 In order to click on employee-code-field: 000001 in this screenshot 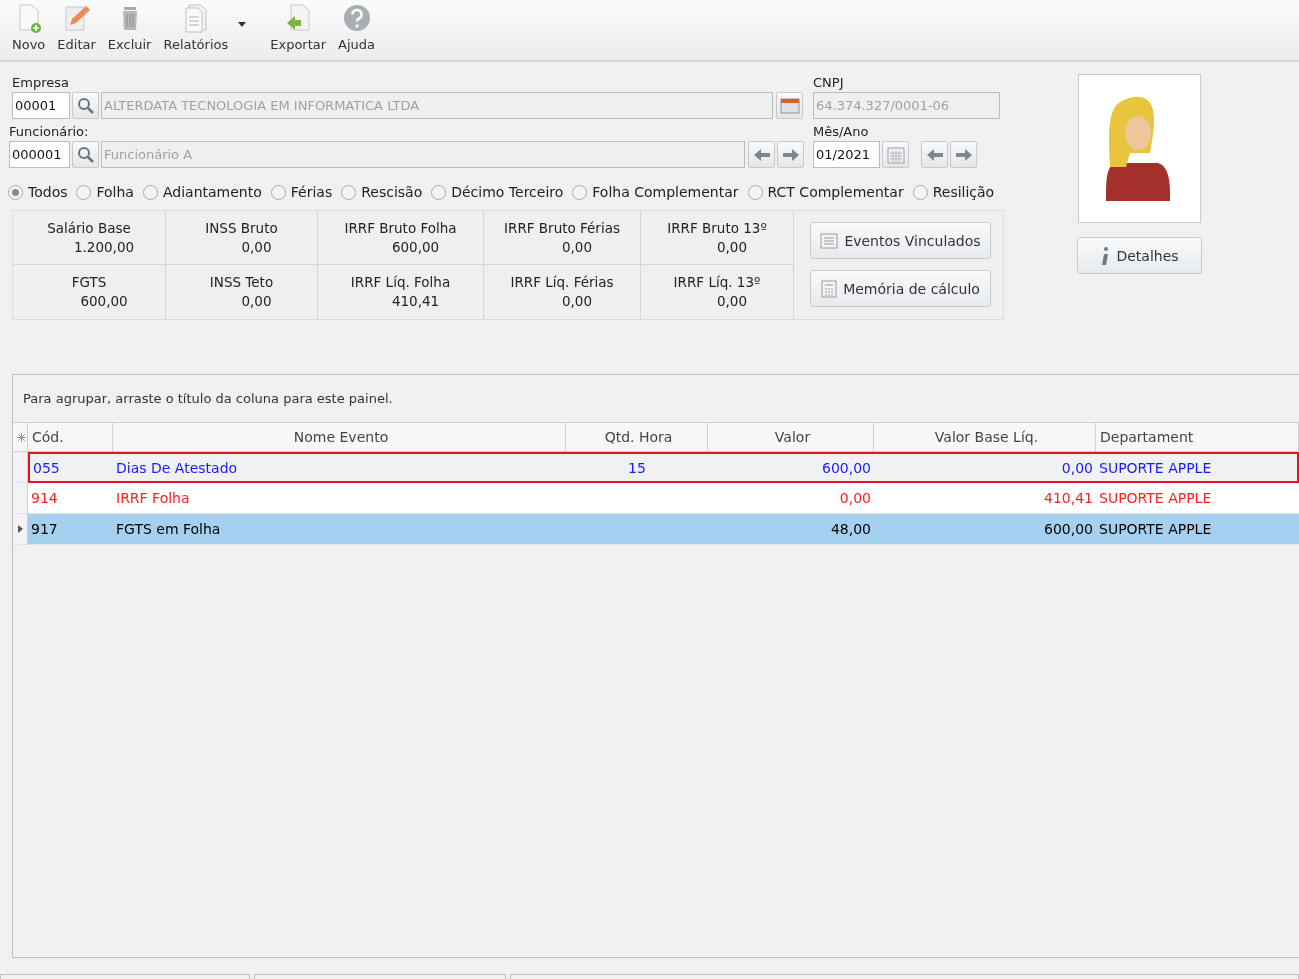, I will do `click(39, 154)`.